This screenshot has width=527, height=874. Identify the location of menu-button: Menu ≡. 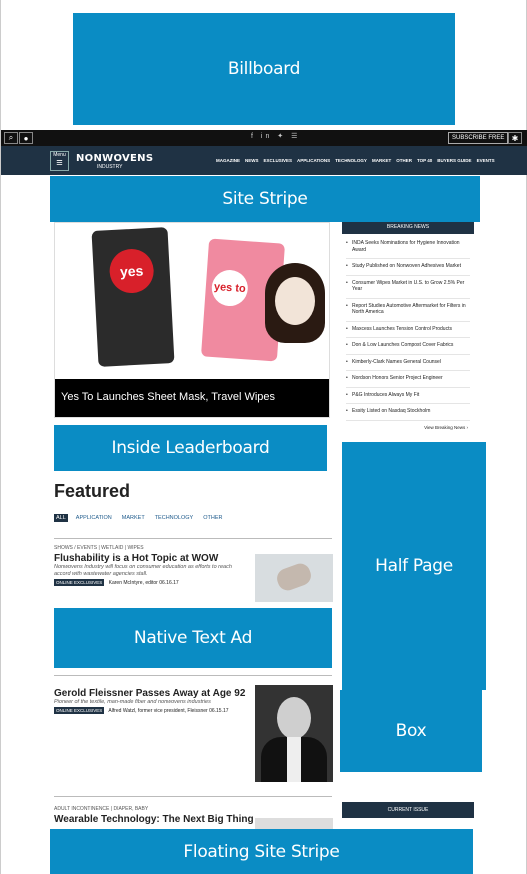
(59, 161).